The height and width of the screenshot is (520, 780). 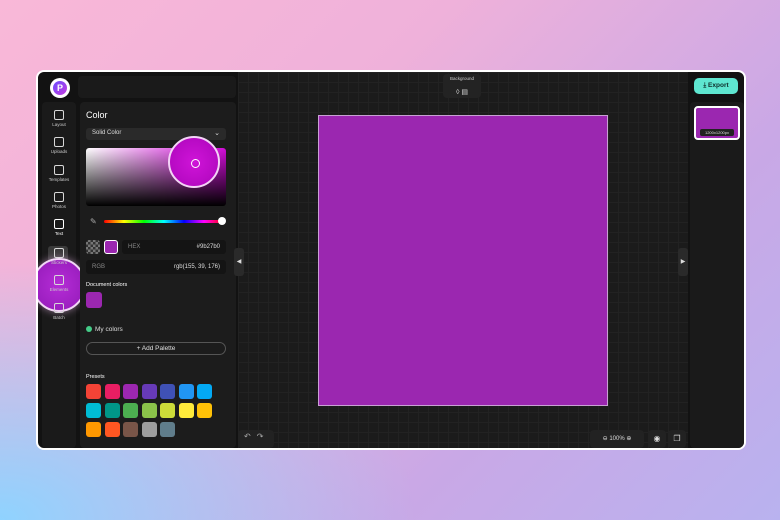 I want to click on sidebar-item-elements: Elements, so click(x=59, y=283).